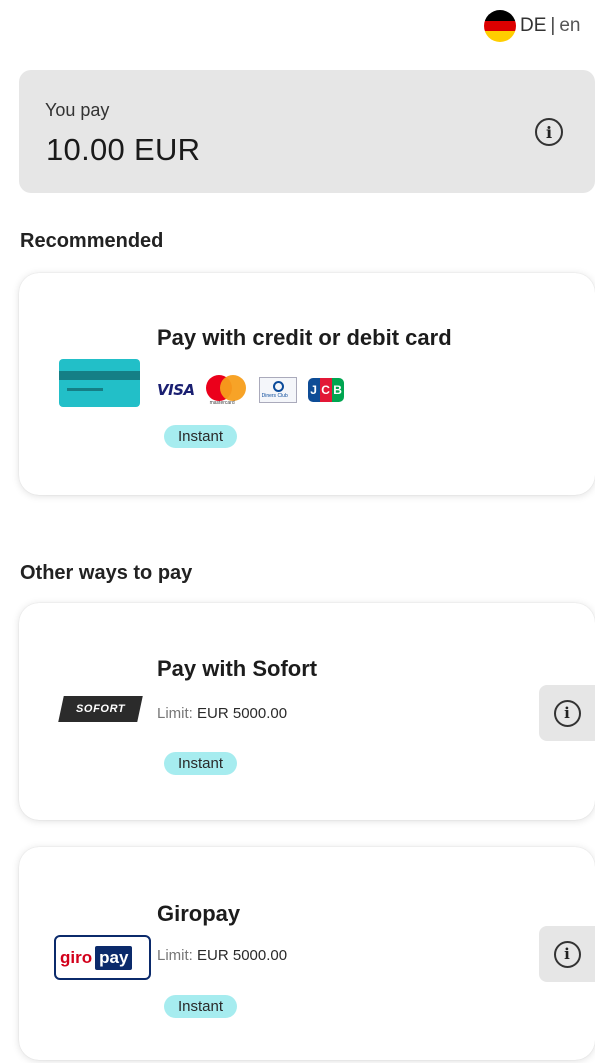  I want to click on section-title-recommended: Recommended, so click(92, 241).